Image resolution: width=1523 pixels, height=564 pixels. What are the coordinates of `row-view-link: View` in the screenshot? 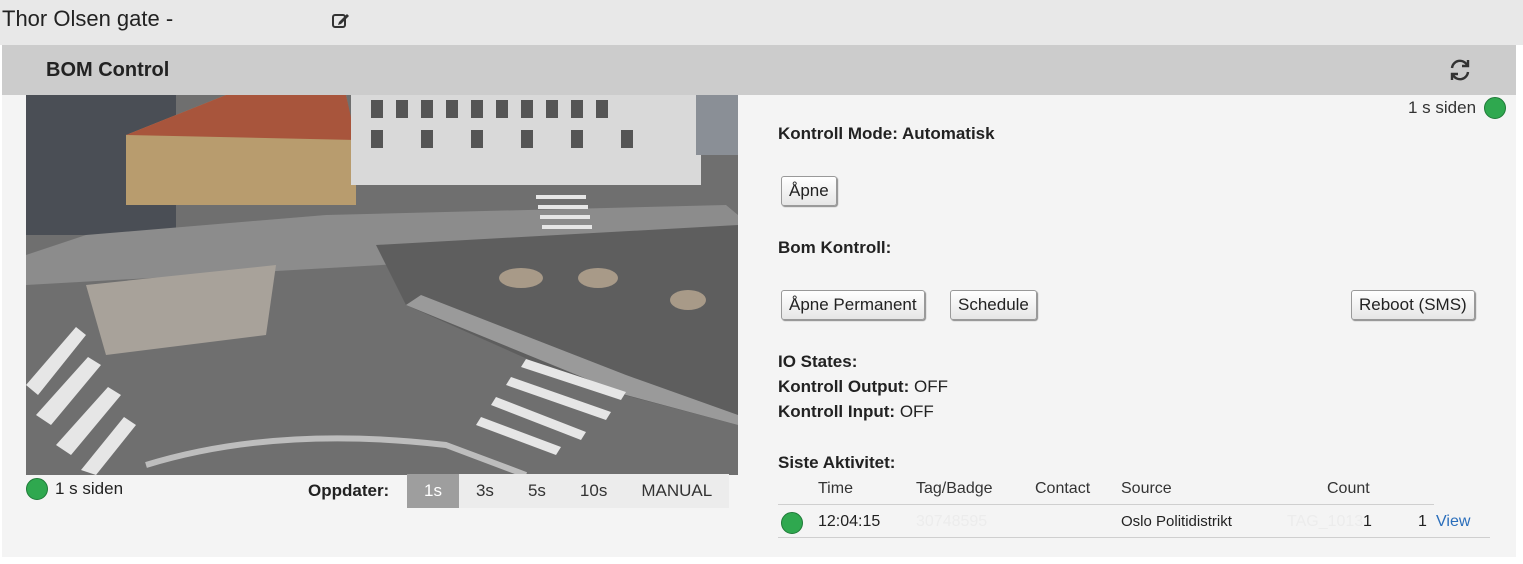 It's located at (1453, 522).